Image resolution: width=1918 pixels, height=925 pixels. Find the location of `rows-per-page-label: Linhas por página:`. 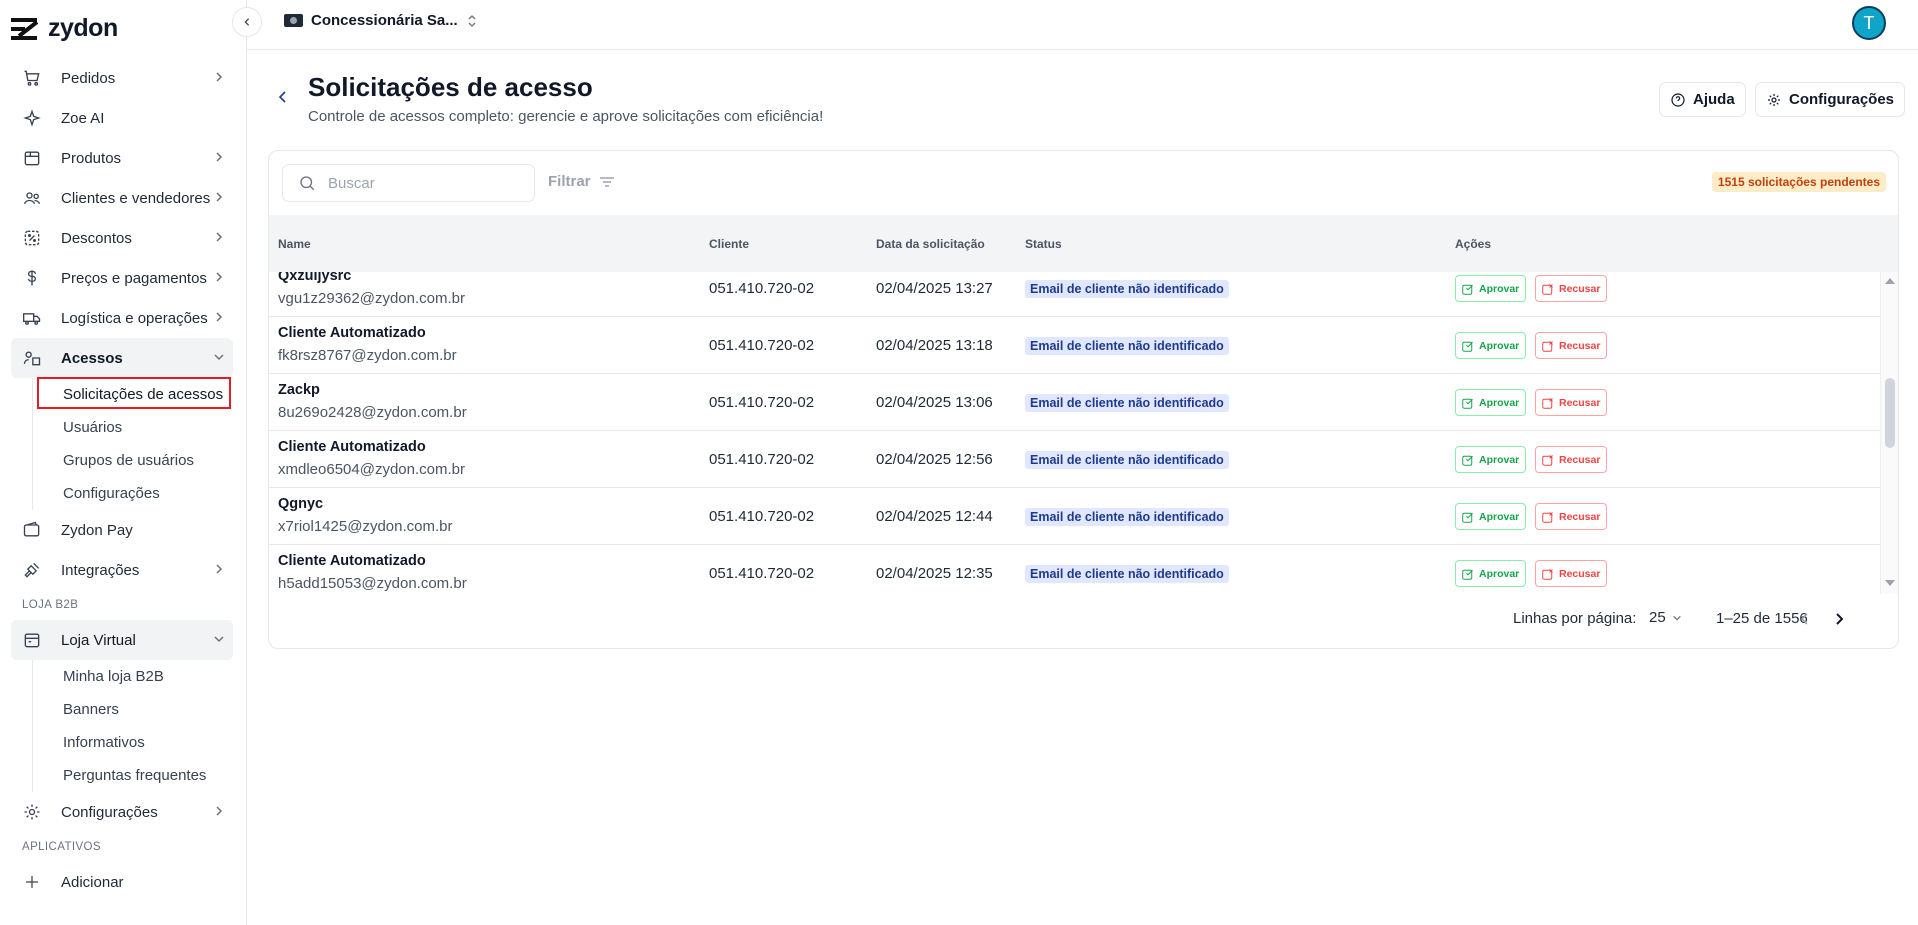

rows-per-page-label: Linhas por página: is located at coordinates (1575, 618).